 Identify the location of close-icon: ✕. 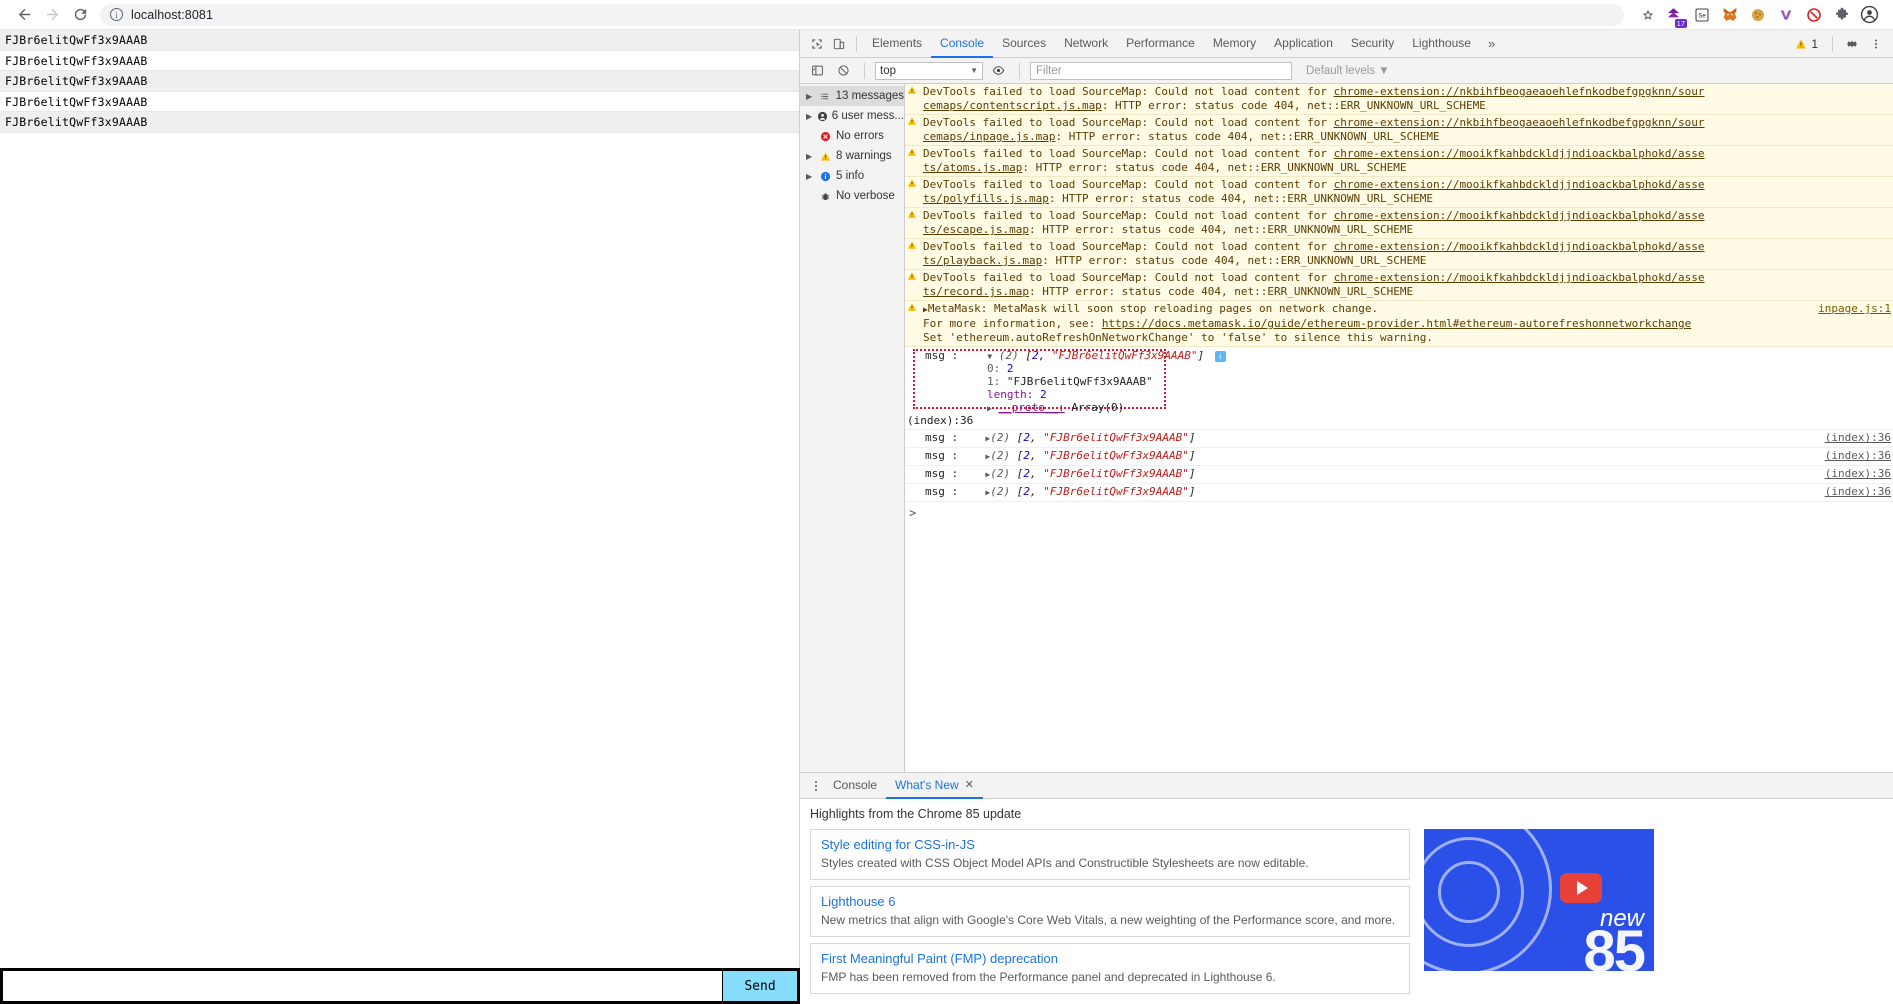
(969, 784).